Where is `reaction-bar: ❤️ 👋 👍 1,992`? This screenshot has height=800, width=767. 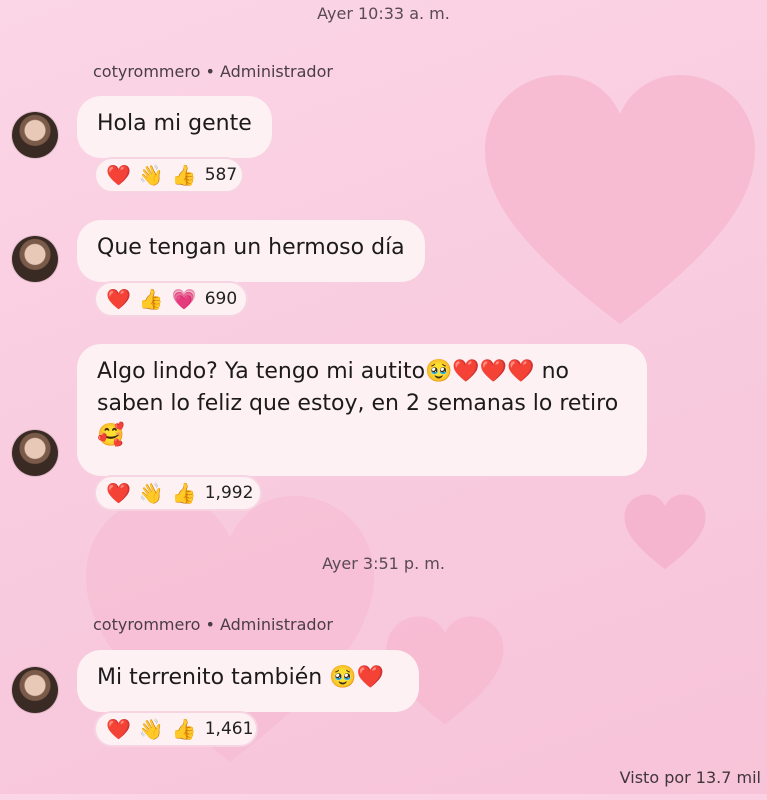
reaction-bar: ❤️ 👋 👍 1,992 is located at coordinates (178, 493).